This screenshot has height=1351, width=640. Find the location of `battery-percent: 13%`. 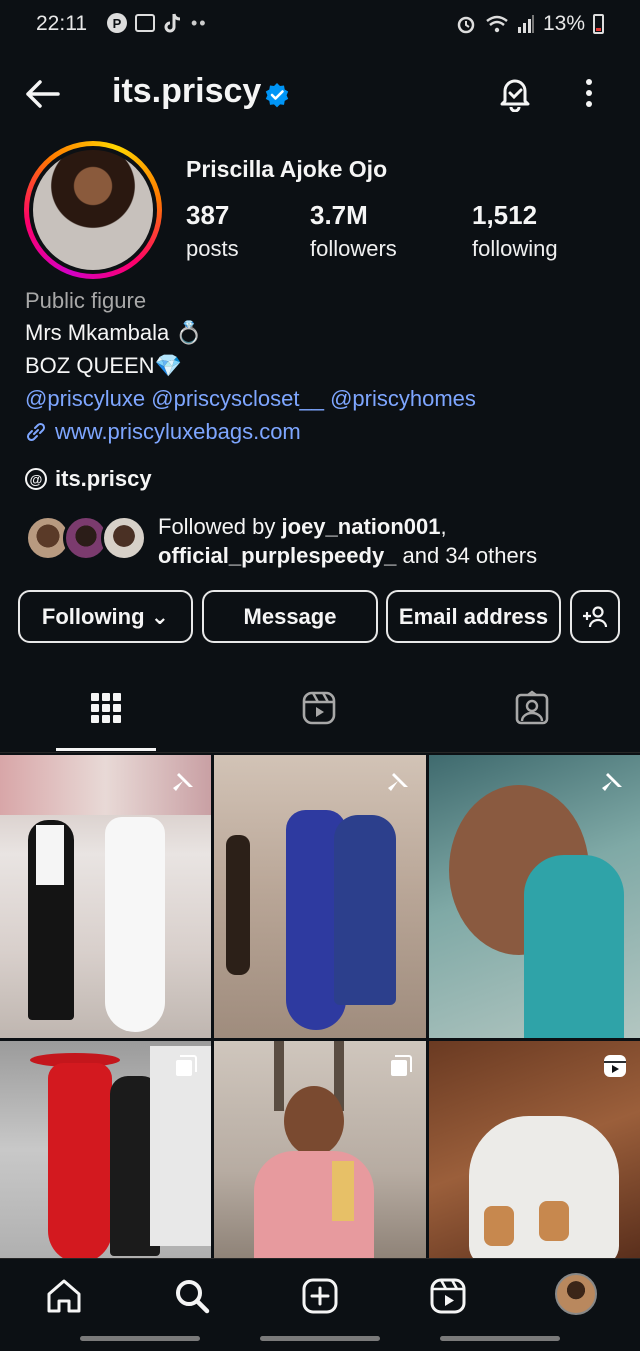

battery-percent: 13% is located at coordinates (563, 23).